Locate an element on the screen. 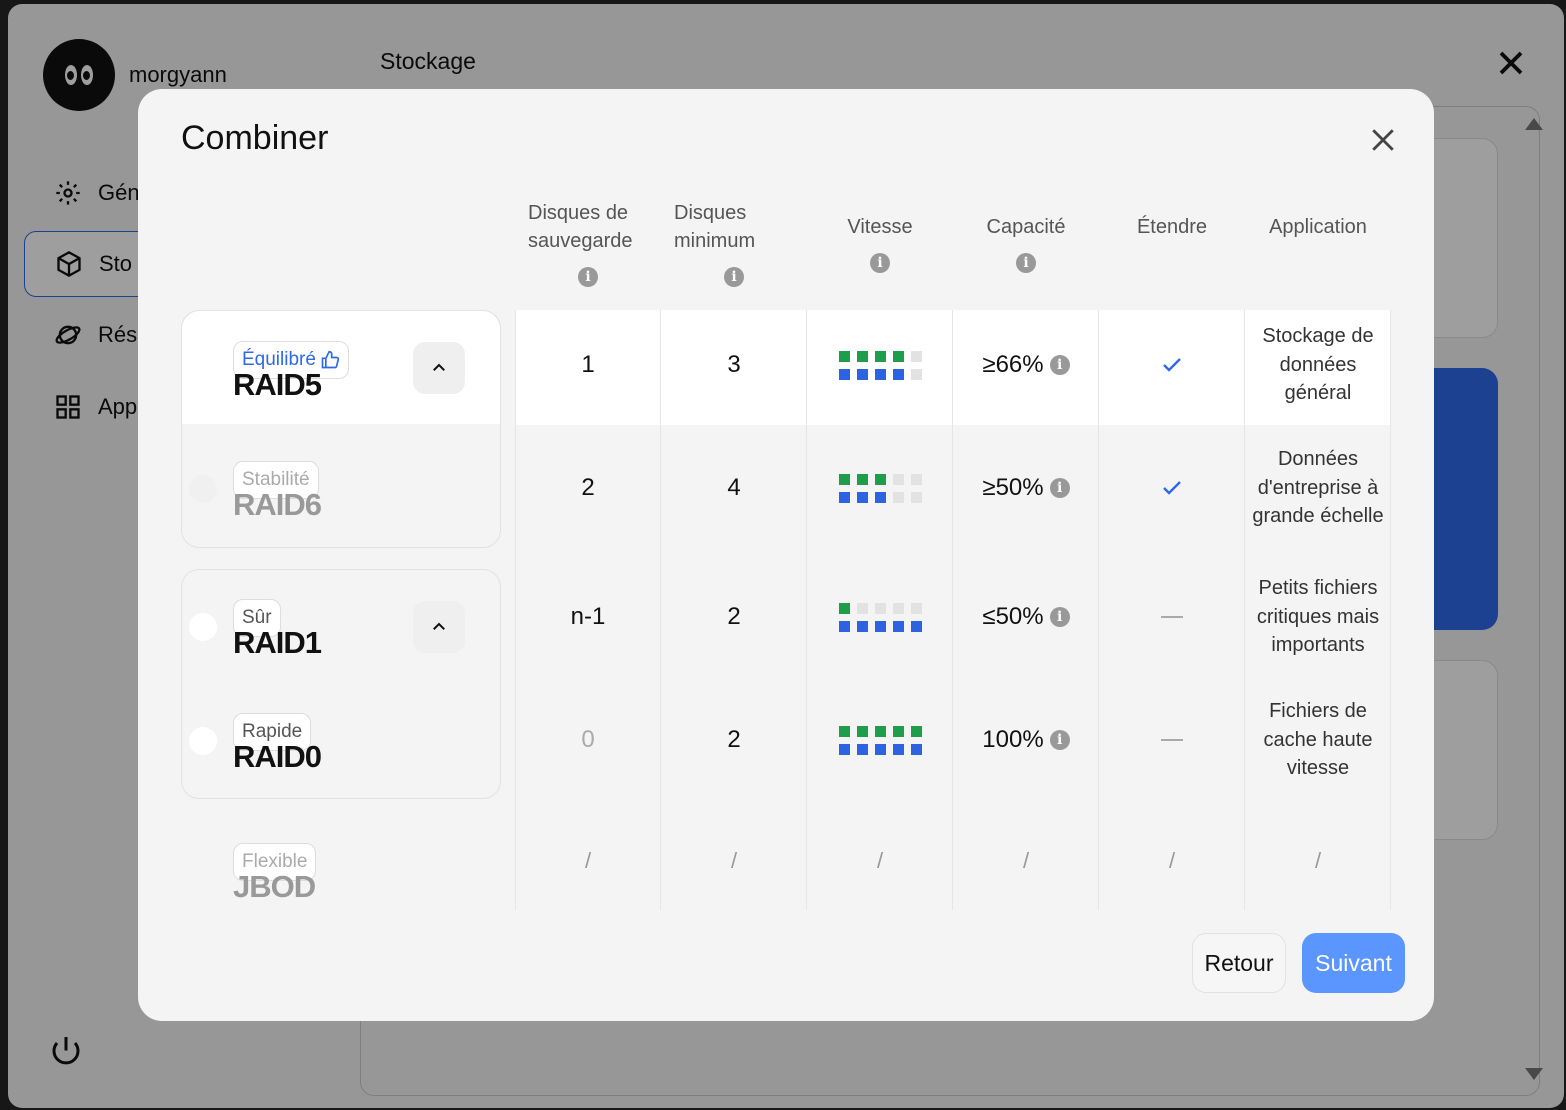 This screenshot has width=1566, height=1110. application-cell: Stockage de données général is located at coordinates (1318, 365).